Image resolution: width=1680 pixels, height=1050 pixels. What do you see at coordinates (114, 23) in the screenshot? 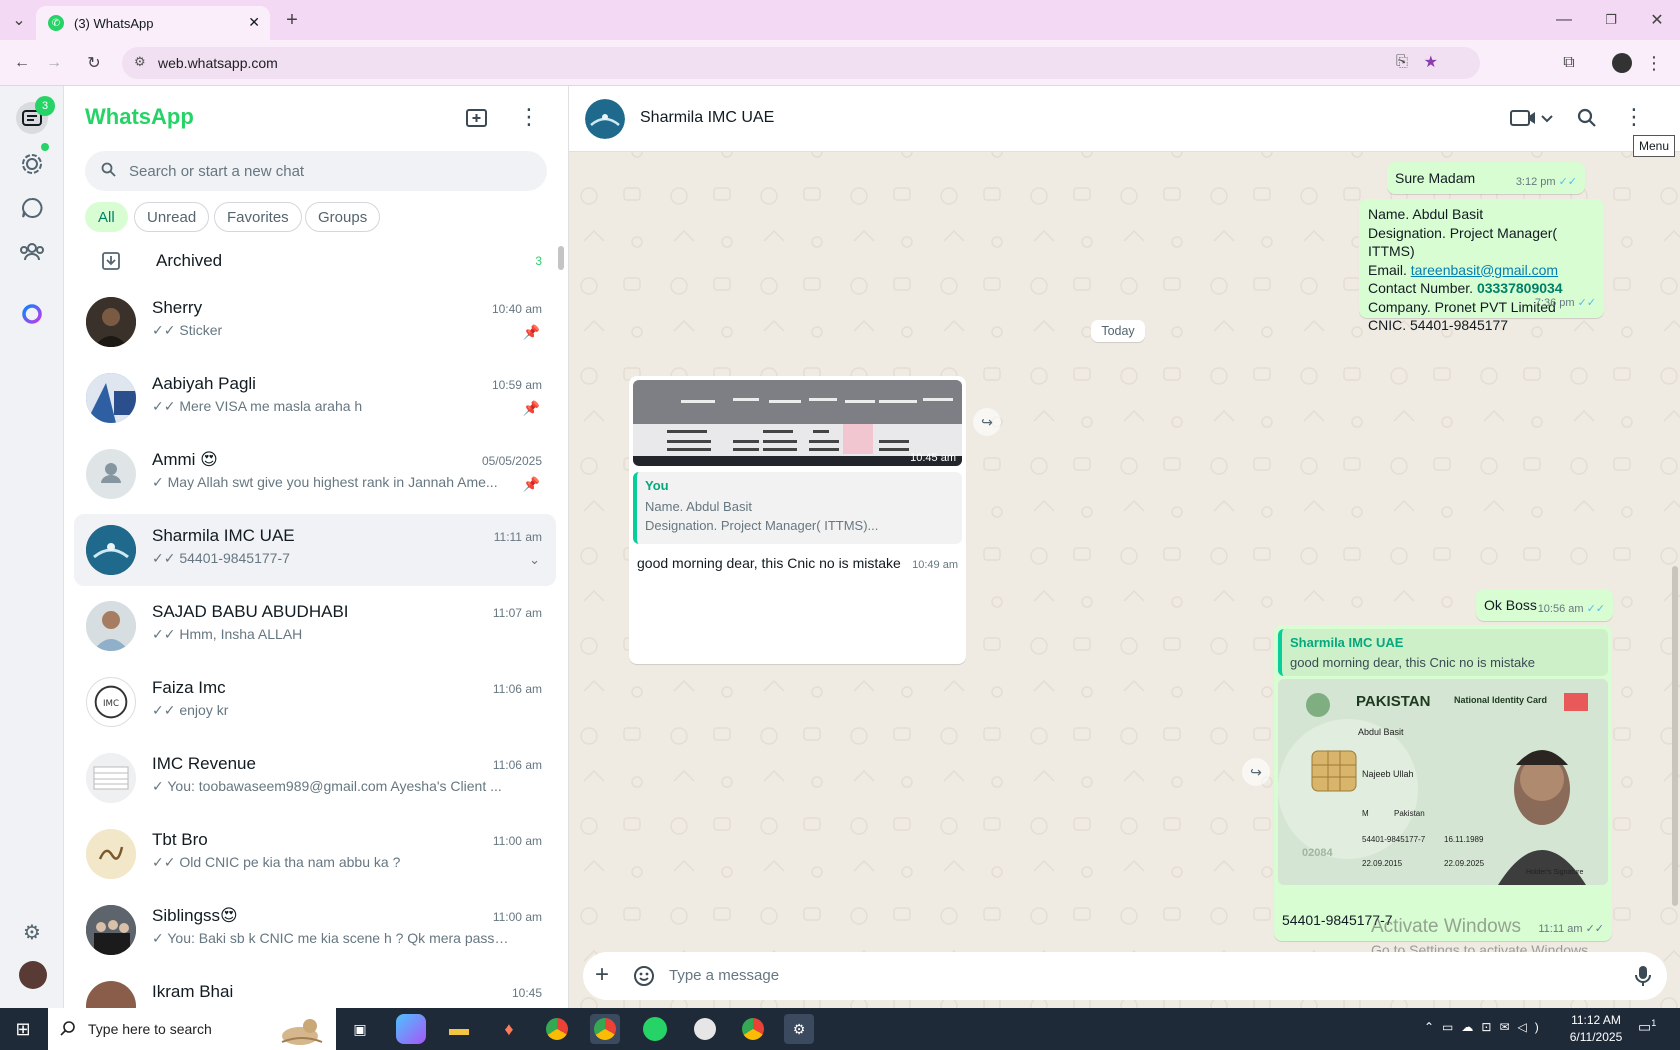
I see `tab-title: (3) WhatsApp` at bounding box center [114, 23].